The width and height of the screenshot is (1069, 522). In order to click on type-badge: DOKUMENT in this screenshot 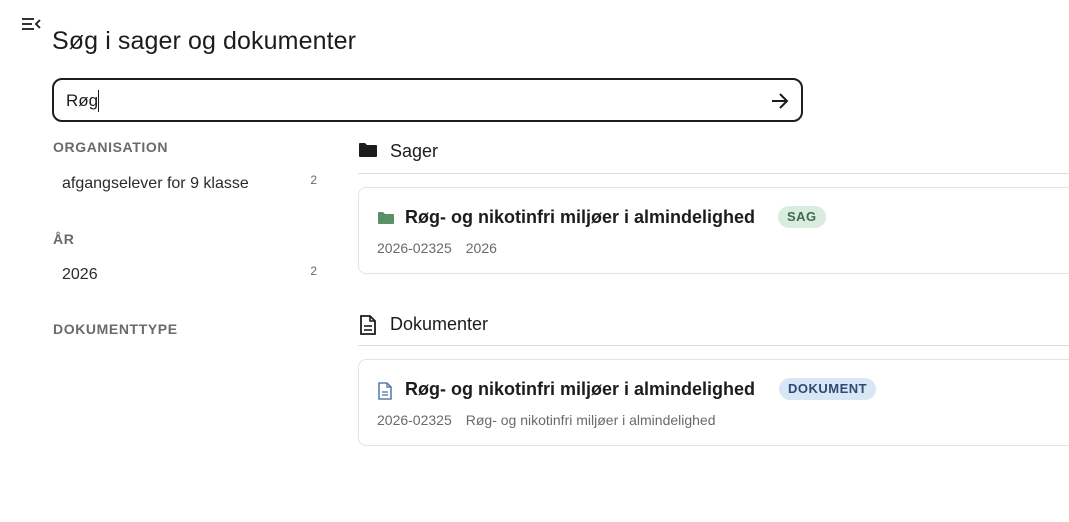, I will do `click(828, 389)`.